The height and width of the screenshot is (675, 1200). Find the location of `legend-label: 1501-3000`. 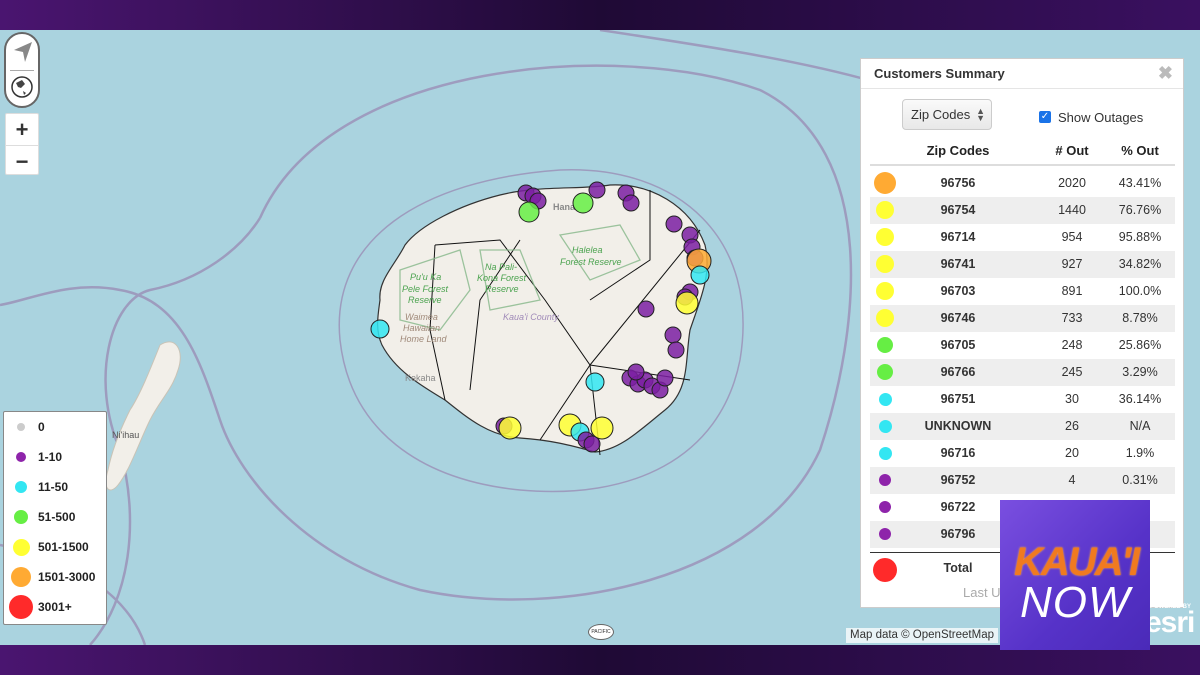

legend-label: 1501-3000 is located at coordinates (67, 577).